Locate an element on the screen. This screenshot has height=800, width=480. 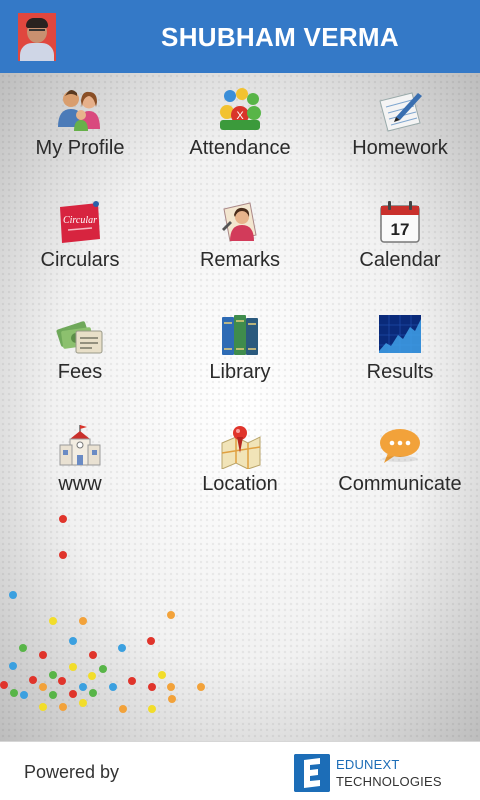
menu-label: Attendance is located at coordinates (240, 148).